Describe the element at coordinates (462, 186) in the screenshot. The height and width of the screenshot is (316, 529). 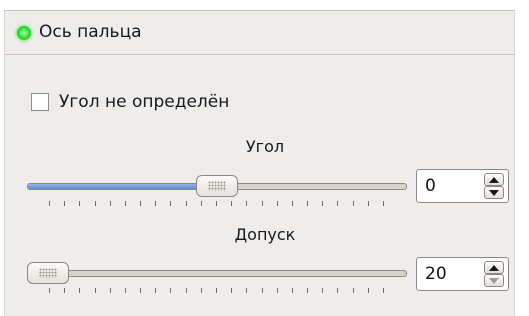
I see `angle-spinbox: 0` at that location.